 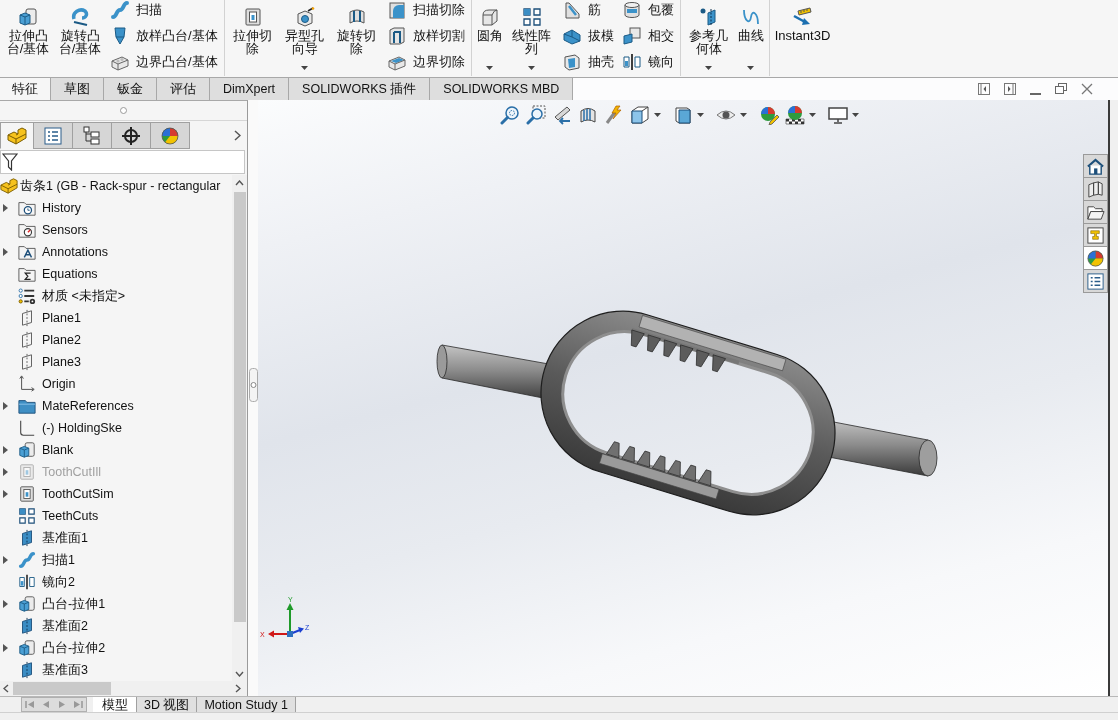 What do you see at coordinates (116, 428) in the screenshot?
I see `tree-item: (-) HoldingSke` at bounding box center [116, 428].